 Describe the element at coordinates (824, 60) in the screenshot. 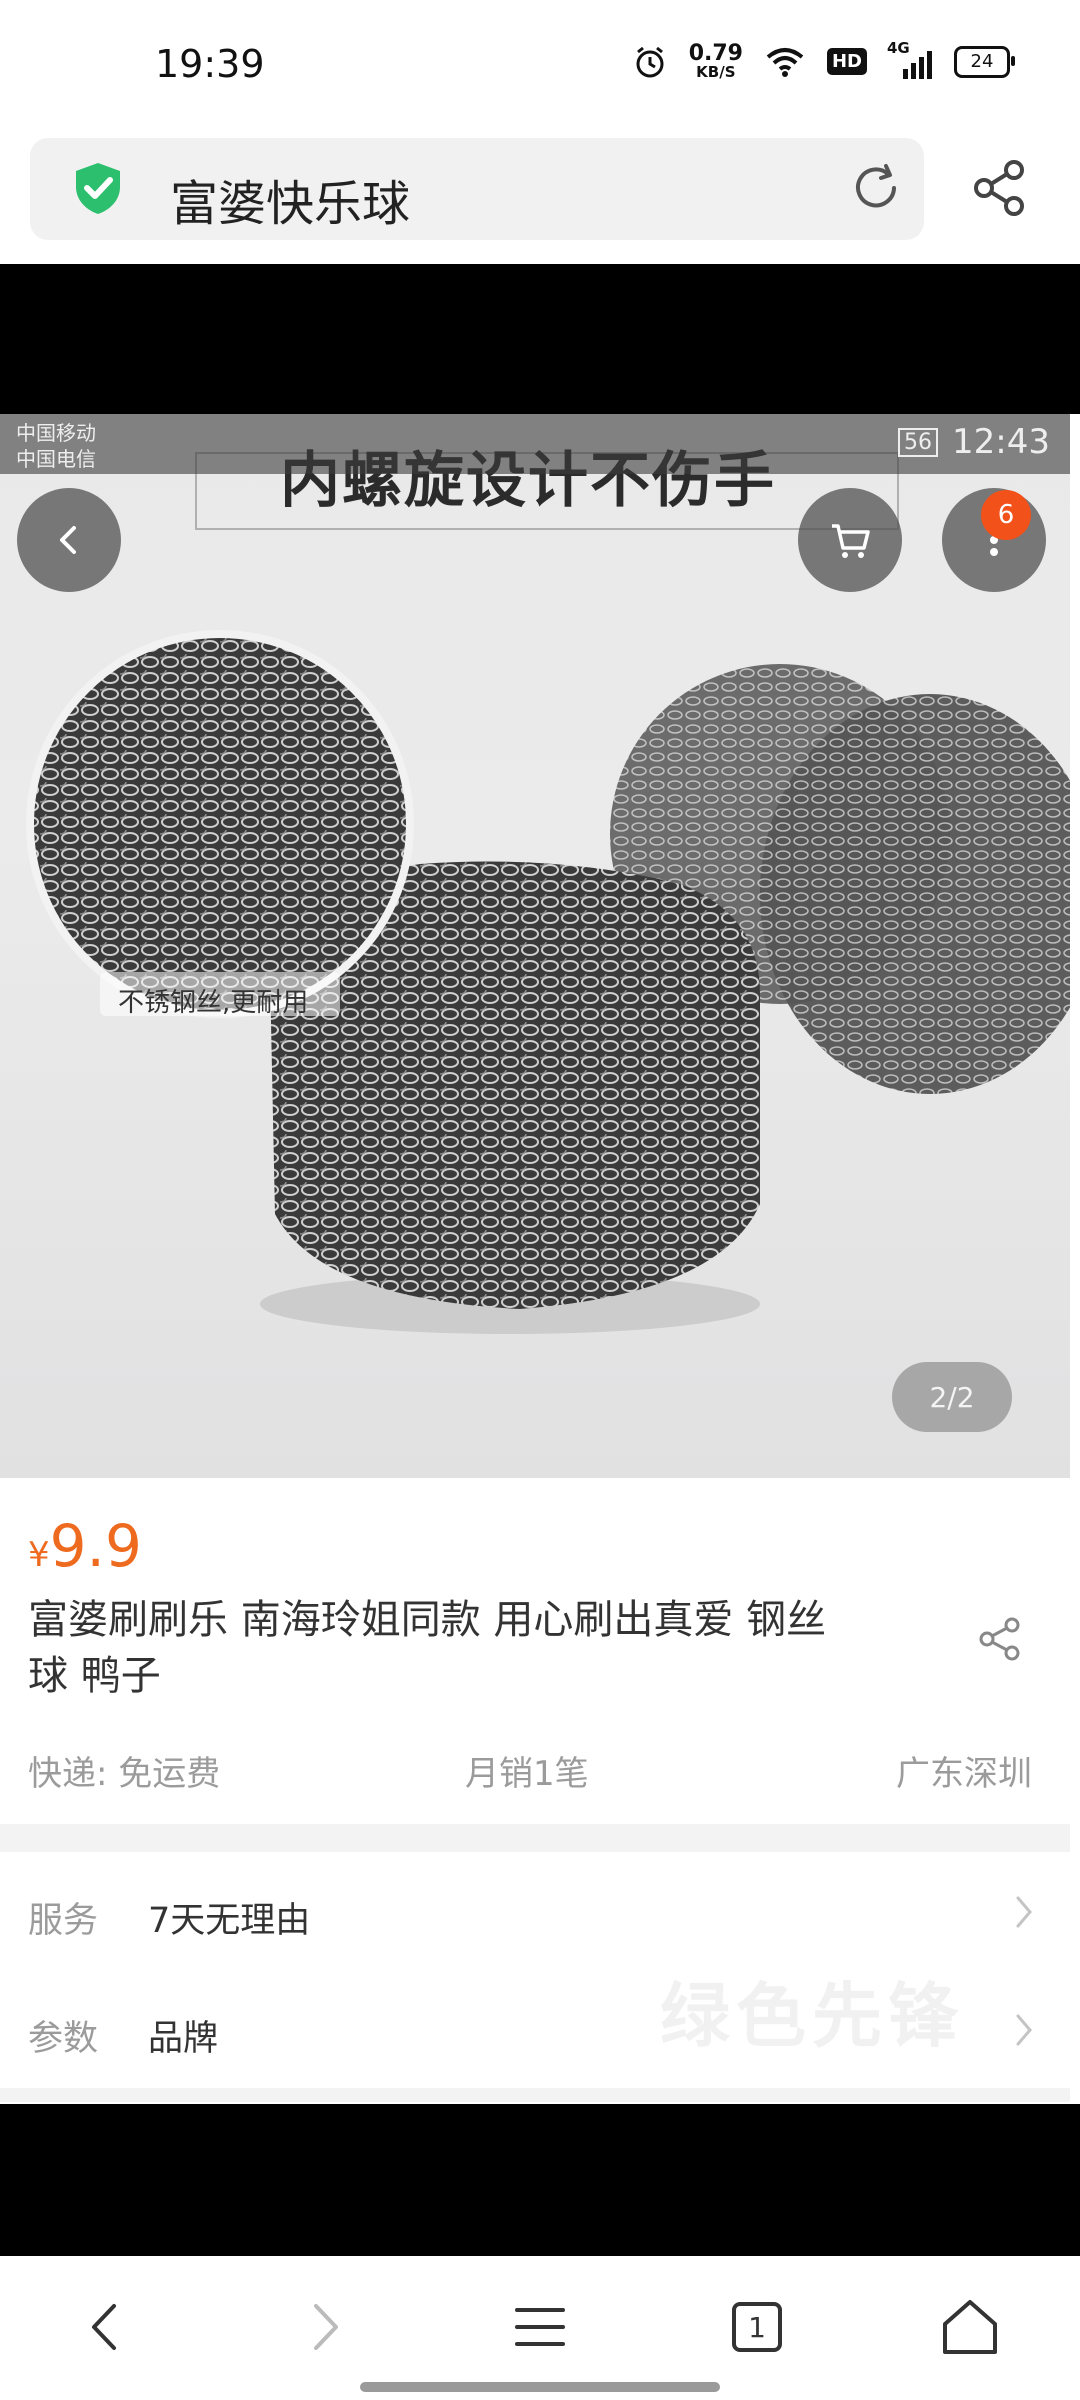

I see `status-icons: 0.79 KB/S HD 4G 24` at that location.